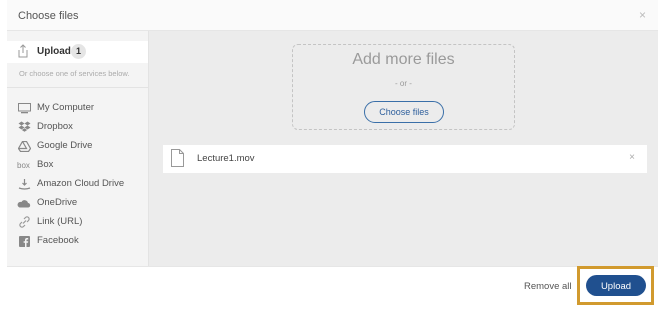 The image size is (667, 313). What do you see at coordinates (60, 221) in the screenshot?
I see `sidebar-item-label: Link (URL)` at bounding box center [60, 221].